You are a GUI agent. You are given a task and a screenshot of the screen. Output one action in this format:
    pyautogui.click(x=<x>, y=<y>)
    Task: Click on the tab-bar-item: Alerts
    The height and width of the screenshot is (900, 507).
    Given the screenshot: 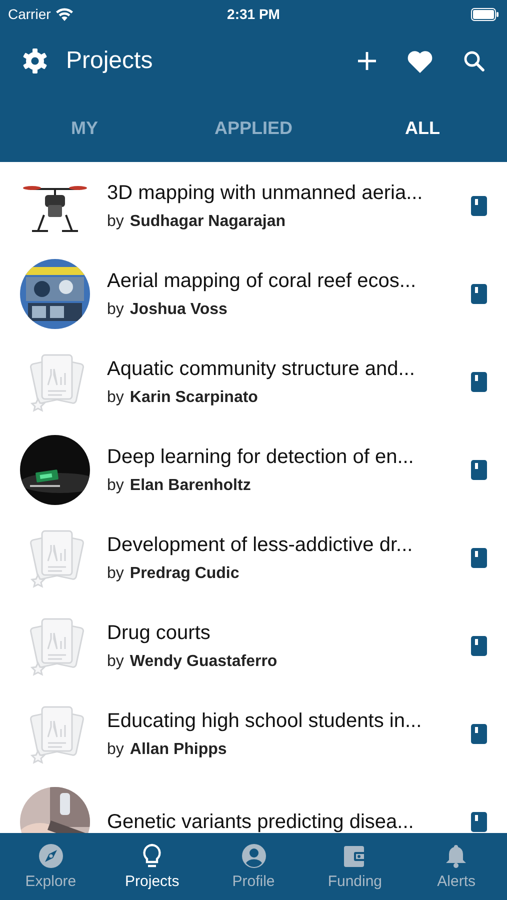 What is the action you would take?
    pyautogui.click(x=456, y=866)
    